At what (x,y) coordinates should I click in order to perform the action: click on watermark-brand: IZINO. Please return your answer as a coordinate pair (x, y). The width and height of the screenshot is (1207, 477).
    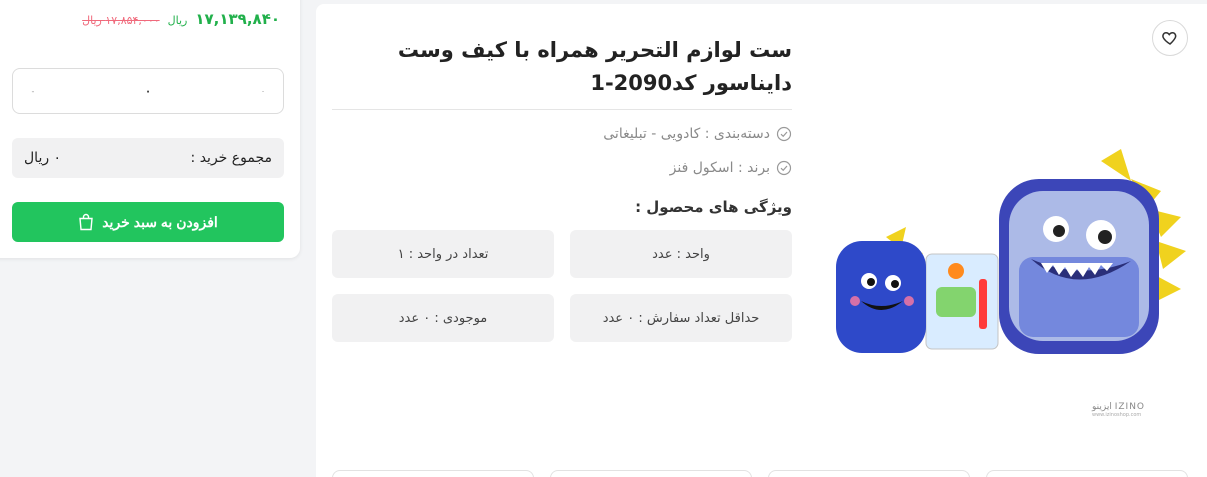
    Looking at the image, I should click on (1130, 407).